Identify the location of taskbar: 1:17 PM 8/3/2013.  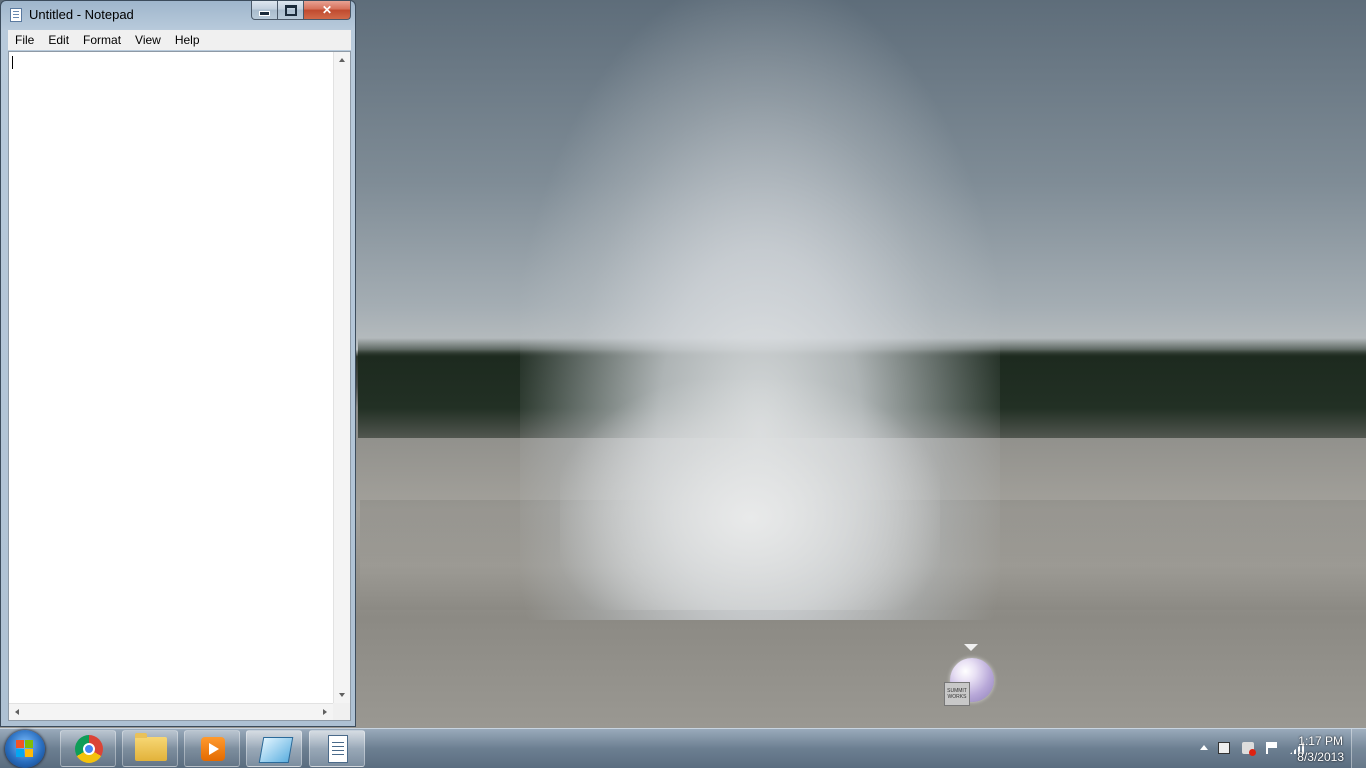
(683, 748).